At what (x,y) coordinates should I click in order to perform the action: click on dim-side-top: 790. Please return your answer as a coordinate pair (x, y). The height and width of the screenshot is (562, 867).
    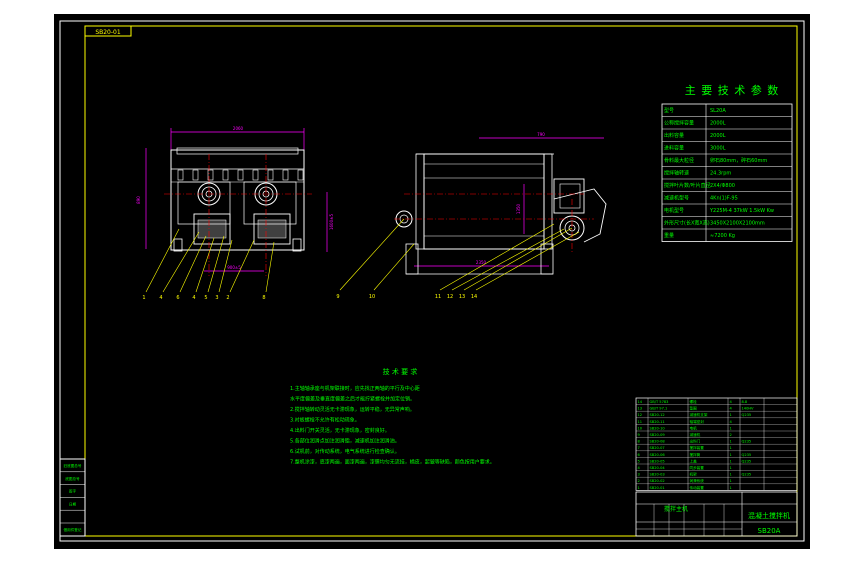
    Looking at the image, I should click on (541, 134).